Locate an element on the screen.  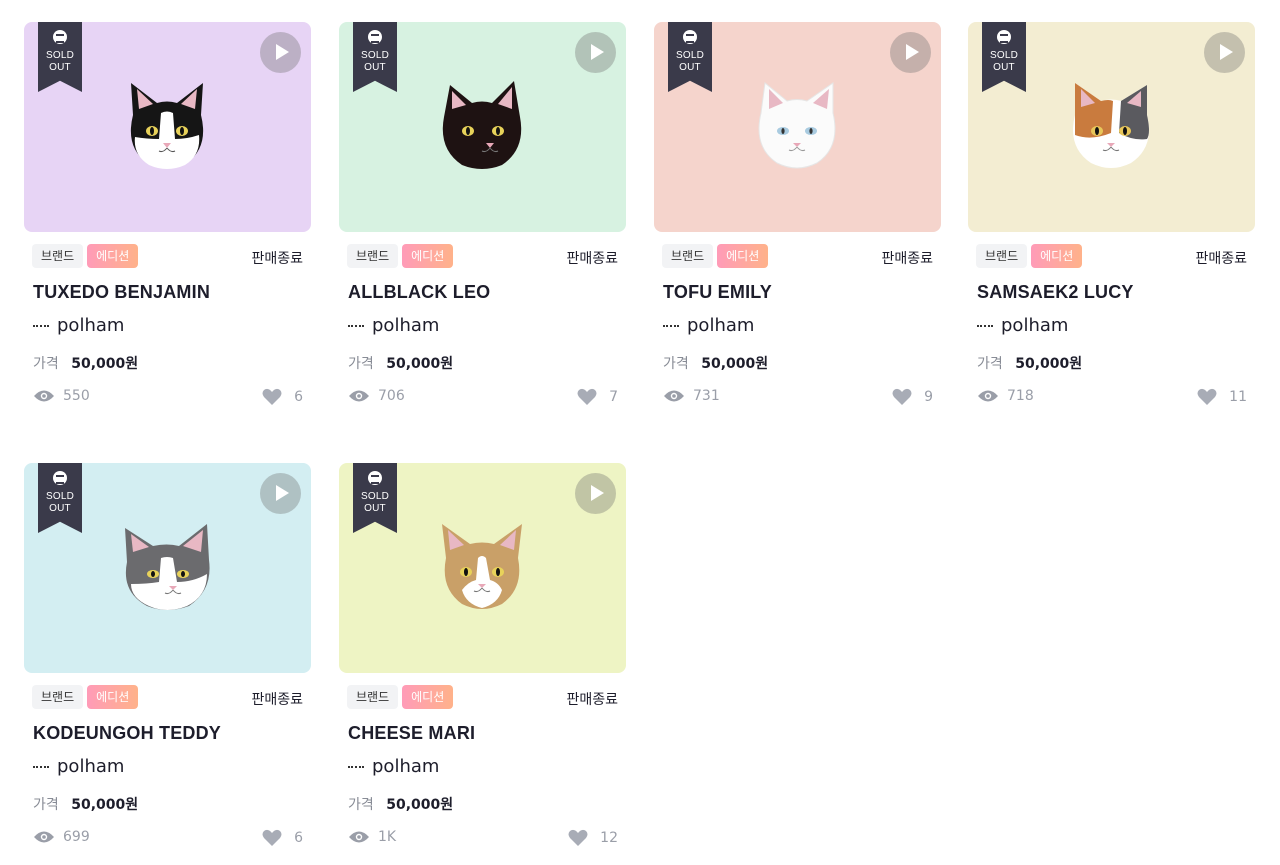
like-button: 9 is located at coordinates (912, 397).